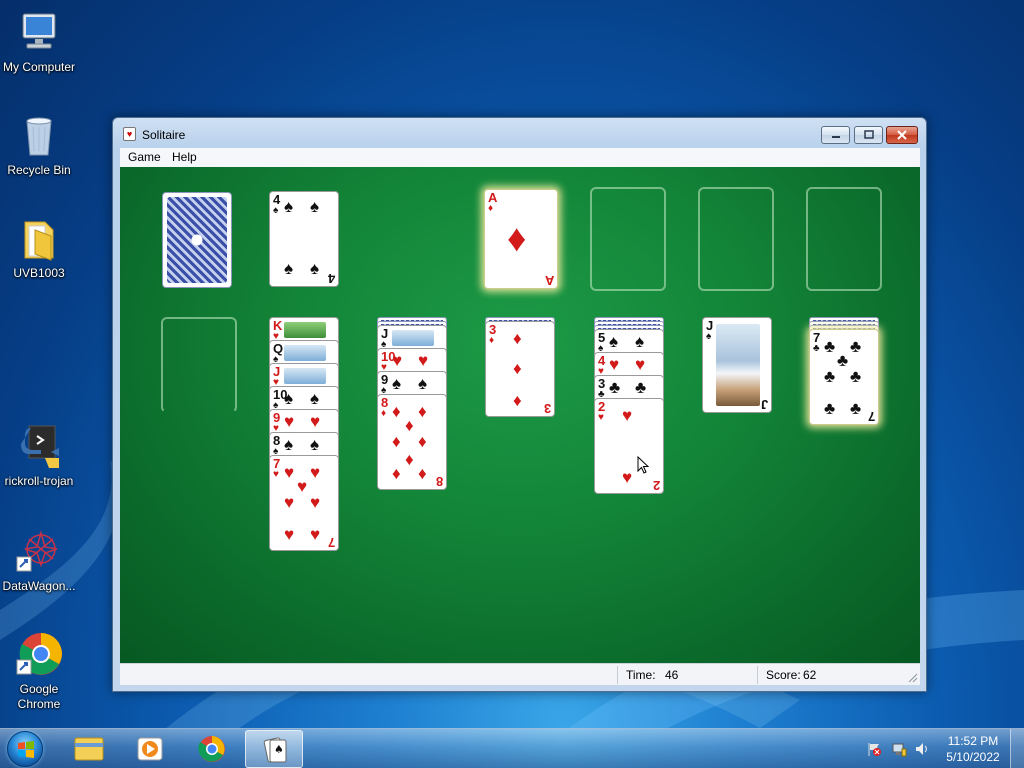 This screenshot has width=1024, height=768. I want to click on card-suit: ♥, so click(601, 417).